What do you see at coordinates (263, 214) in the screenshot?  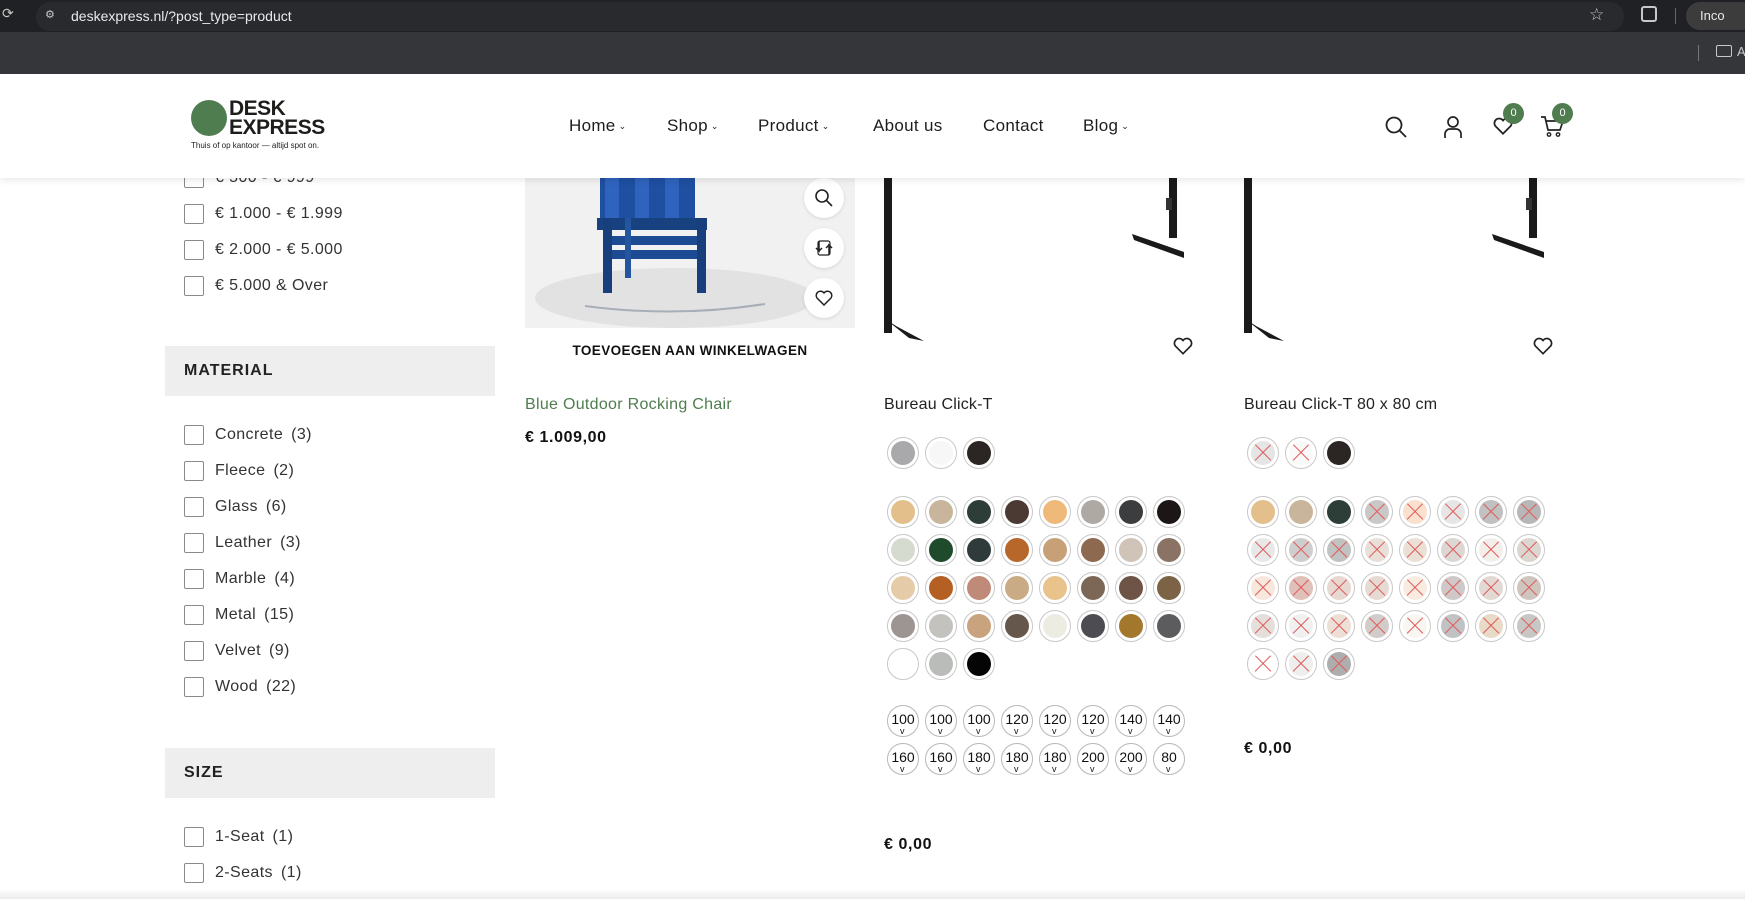 I see `price-filter-1000-1999: € 1.000 - € 1.999` at bounding box center [263, 214].